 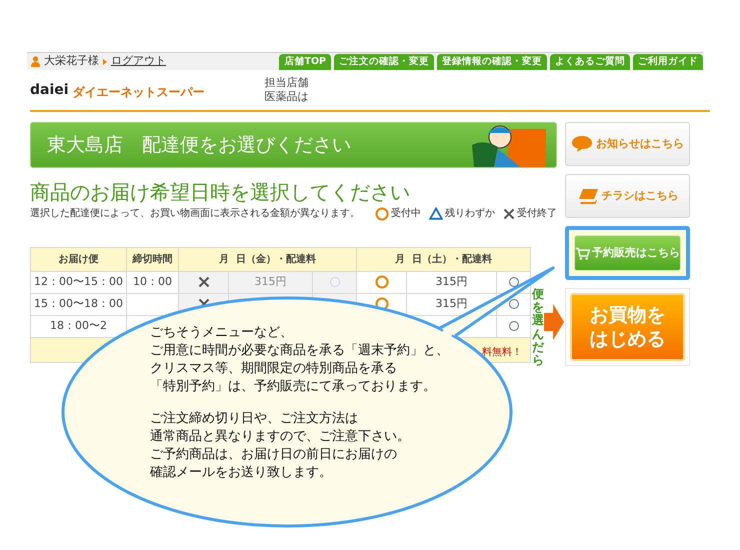 What do you see at coordinates (587, 196) in the screenshot?
I see `papers-icon` at bounding box center [587, 196].